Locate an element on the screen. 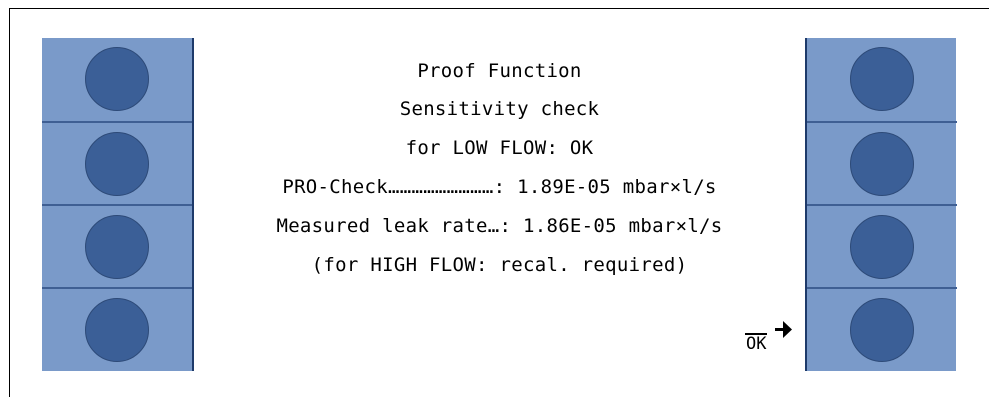 This screenshot has width=990, height=397. left-softkey-column is located at coordinates (117, 204).